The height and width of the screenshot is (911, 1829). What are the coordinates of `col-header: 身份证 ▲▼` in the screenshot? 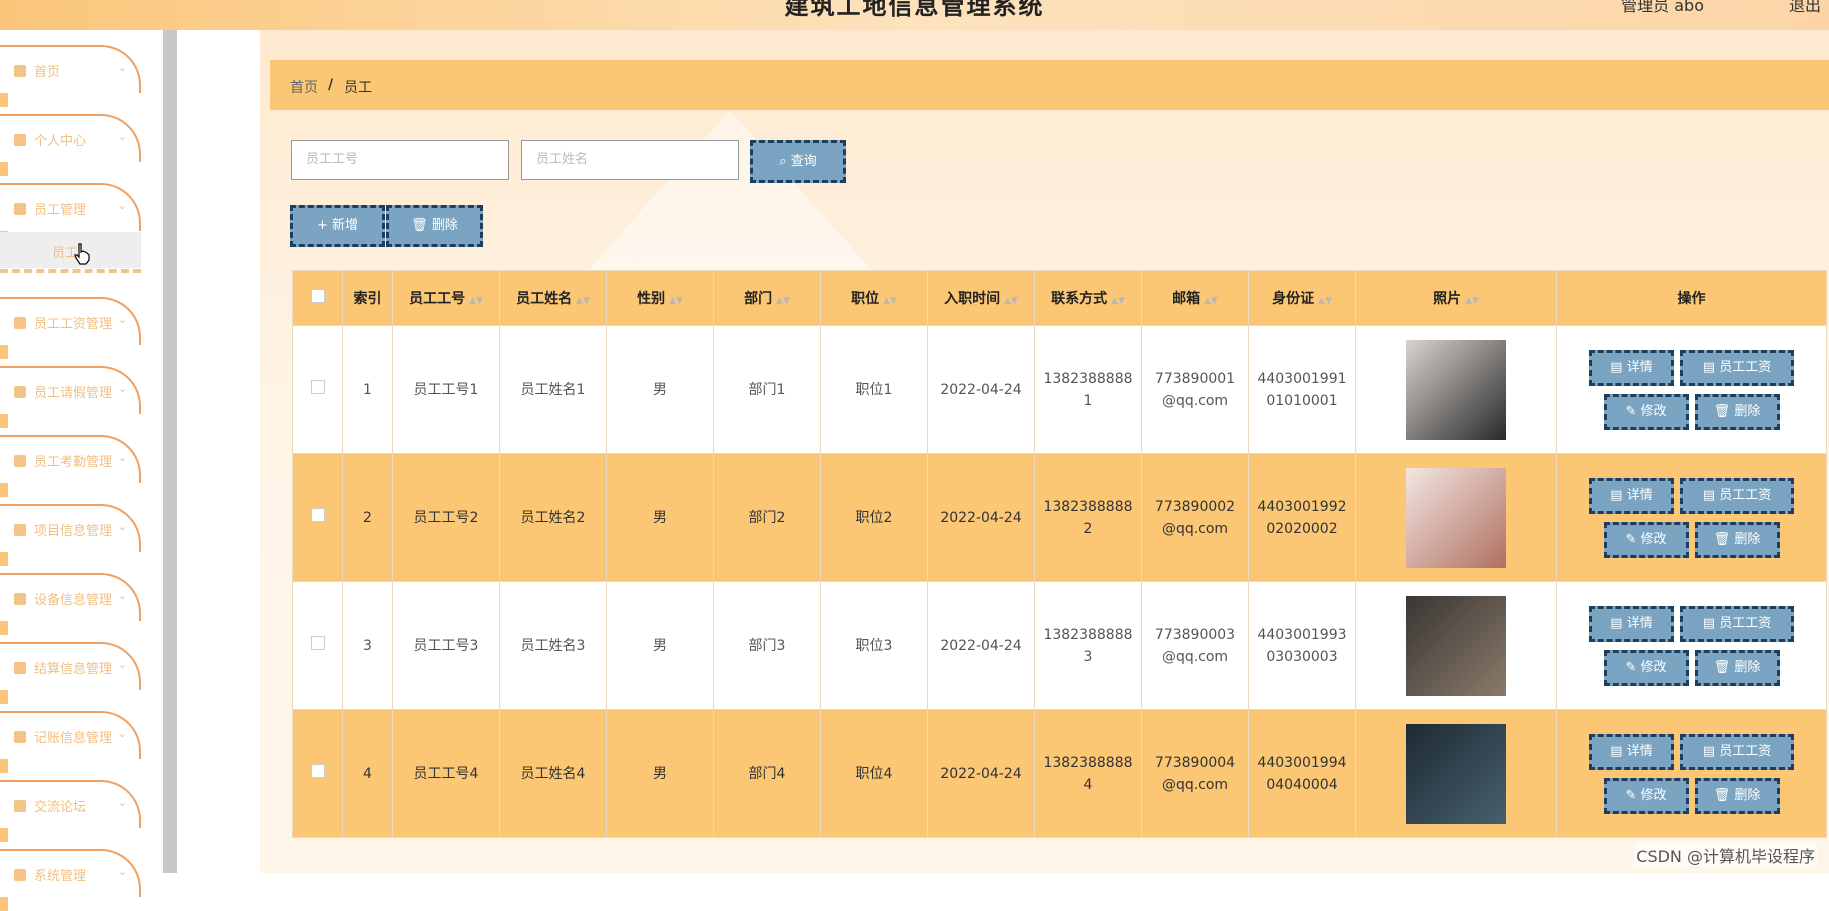 It's located at (1302, 298).